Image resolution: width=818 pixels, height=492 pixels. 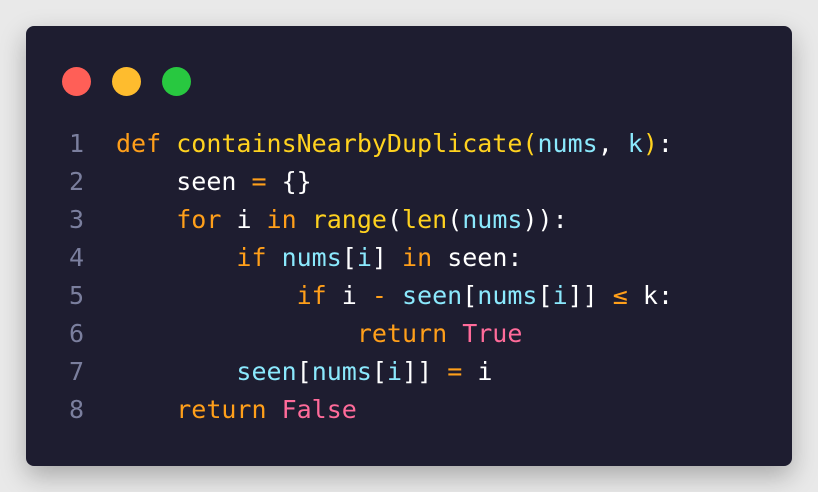 What do you see at coordinates (76, 371) in the screenshot?
I see `line-number: 7` at bounding box center [76, 371].